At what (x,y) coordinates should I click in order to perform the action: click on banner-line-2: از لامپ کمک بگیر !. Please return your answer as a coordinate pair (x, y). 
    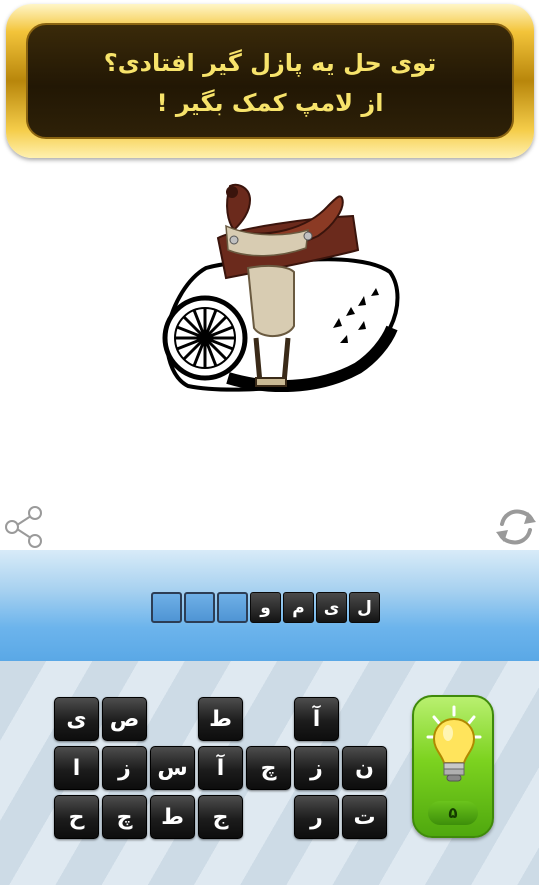
    Looking at the image, I should click on (270, 103).